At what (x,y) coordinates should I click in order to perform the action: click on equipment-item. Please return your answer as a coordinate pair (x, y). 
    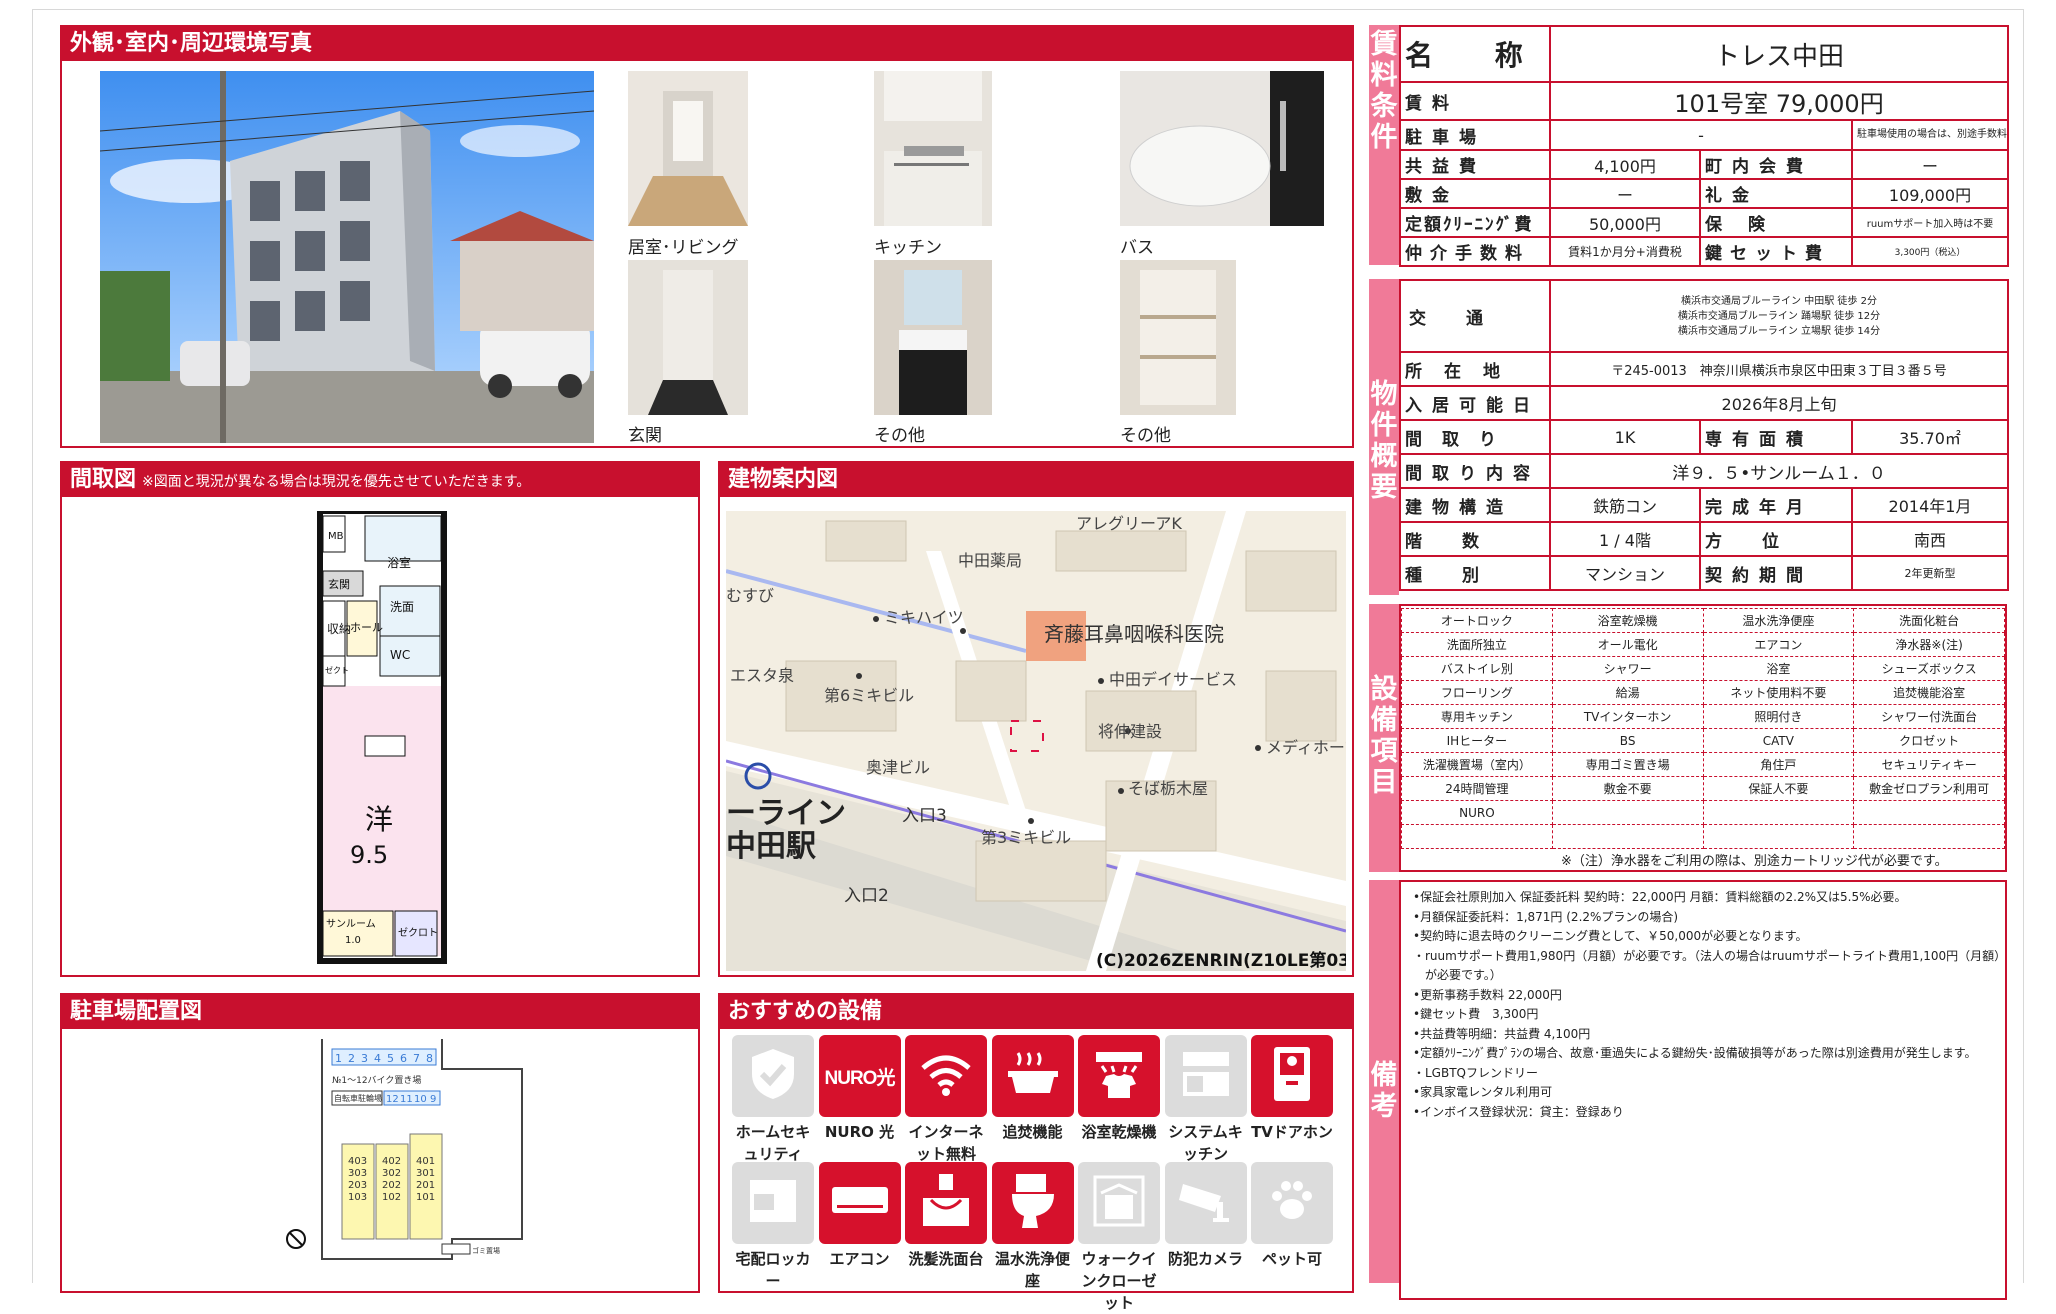
    Looking at the image, I should click on (1778, 812).